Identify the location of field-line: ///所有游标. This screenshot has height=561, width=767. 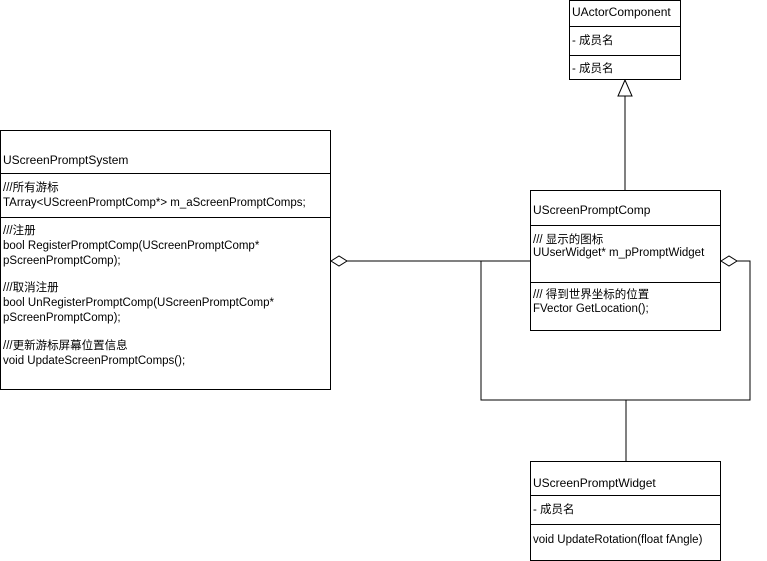
(31, 188).